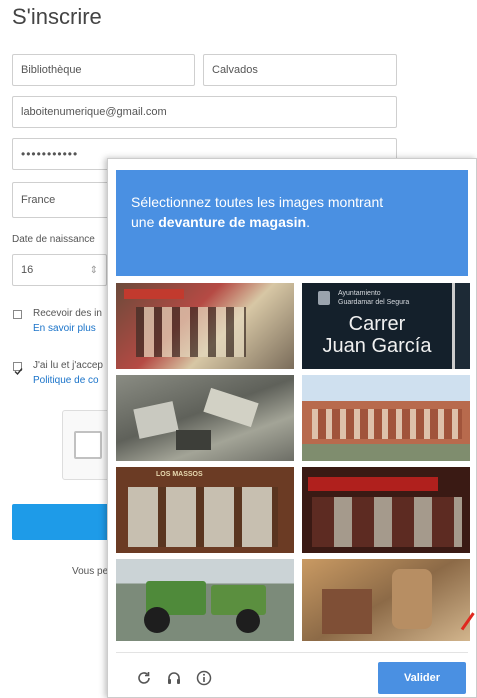  I want to click on street-sign-line-1: Carrer, so click(377, 324).